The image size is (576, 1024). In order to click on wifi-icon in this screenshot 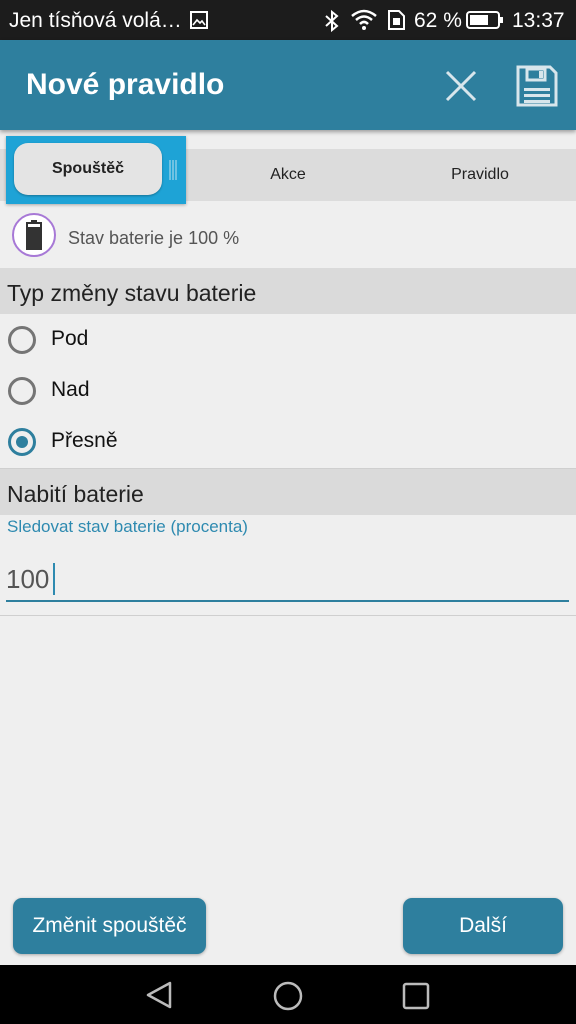, I will do `click(364, 19)`.